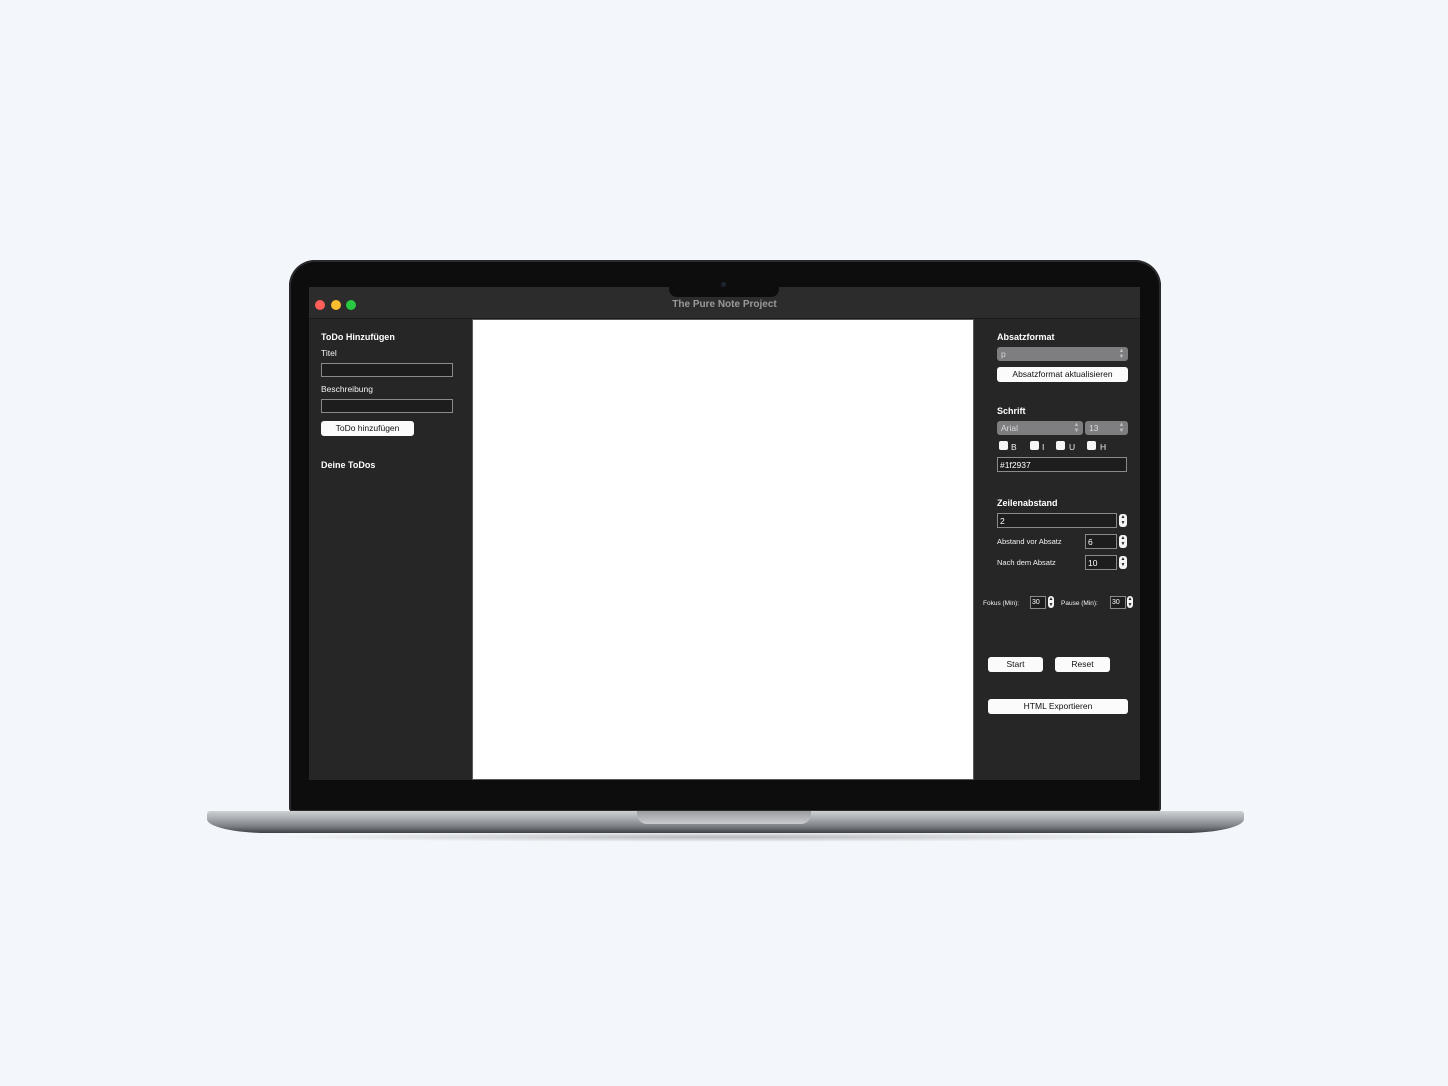  I want to click on camera-notch, so click(724, 288).